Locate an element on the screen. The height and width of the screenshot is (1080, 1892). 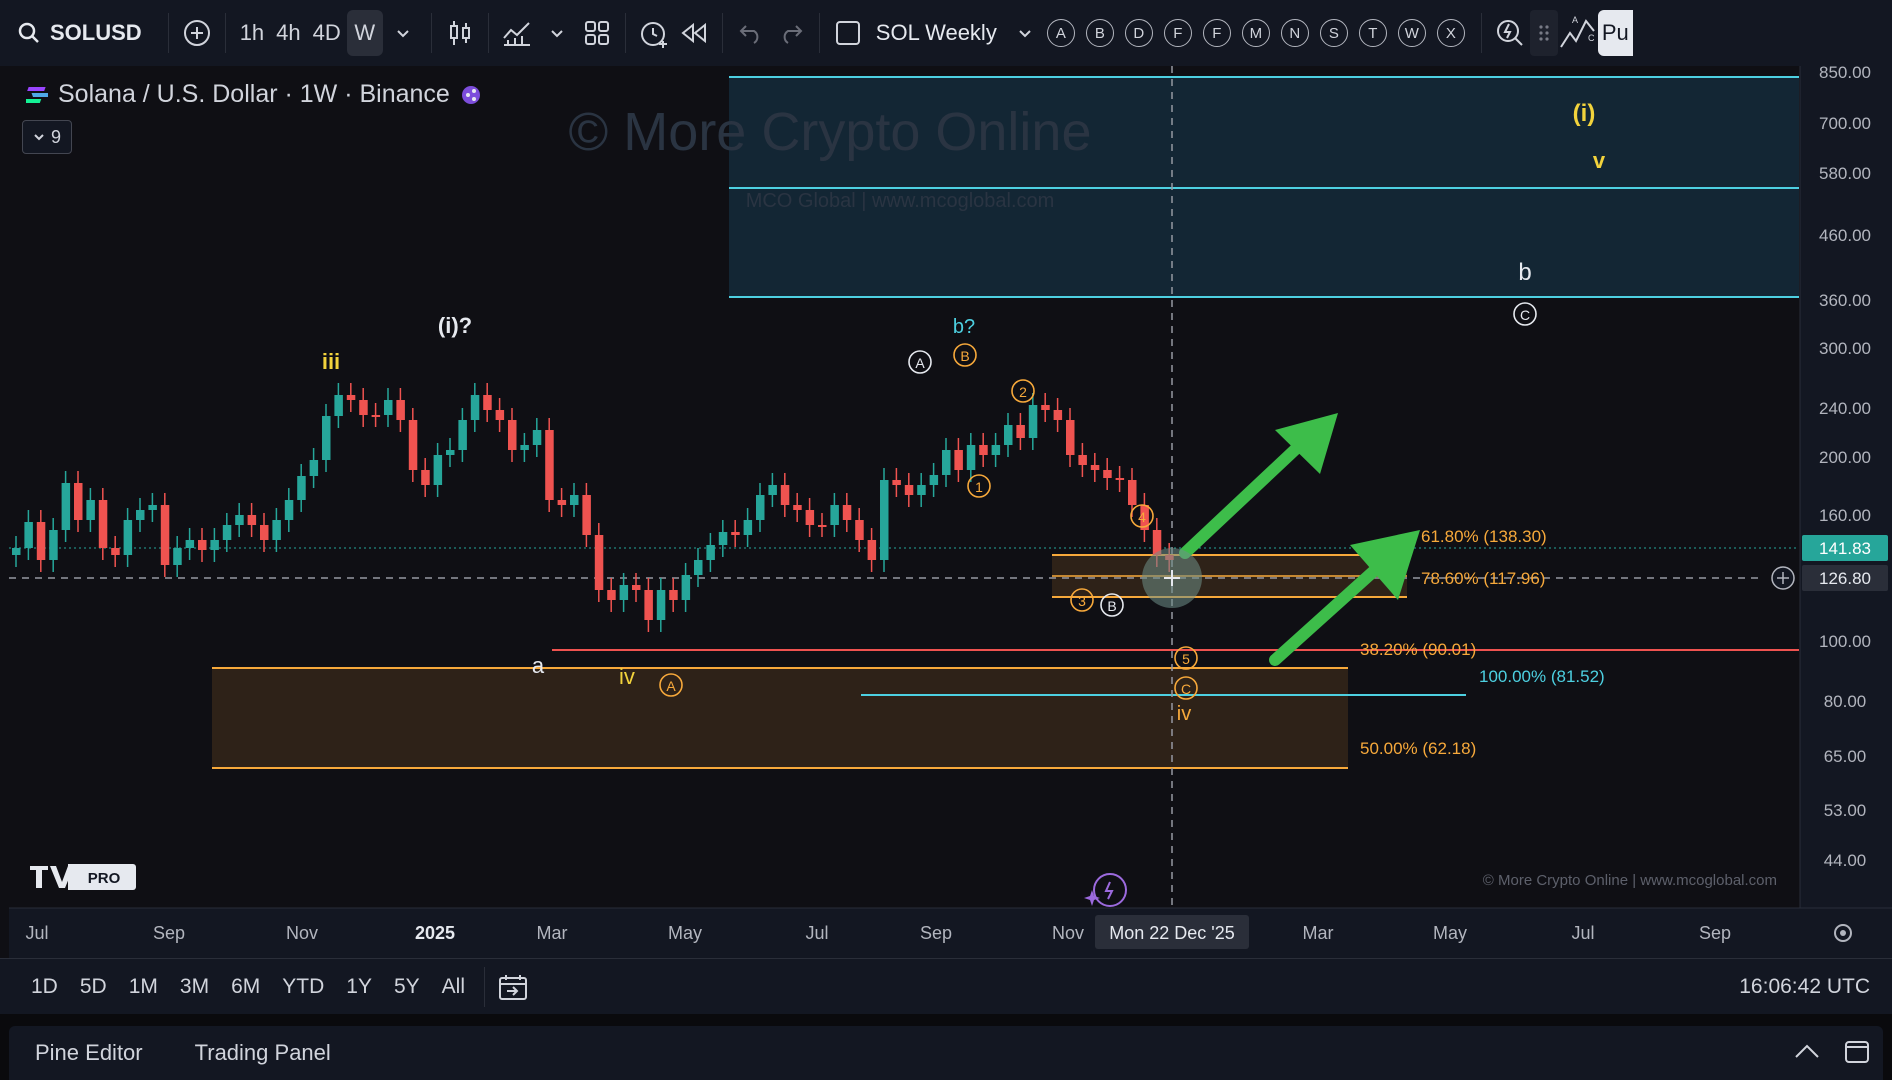
indicators-dropdown-button is located at coordinates (557, 33).